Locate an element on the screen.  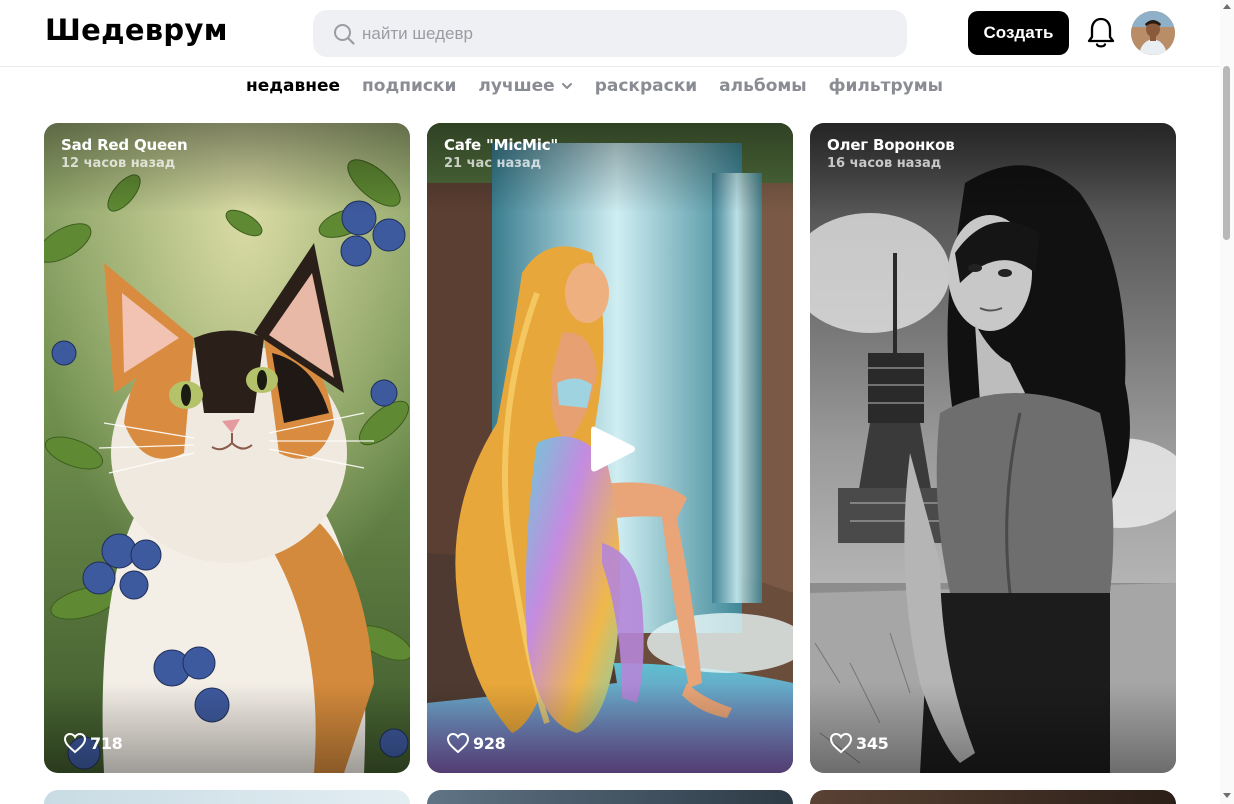
like-button: 928 is located at coordinates (476, 743).